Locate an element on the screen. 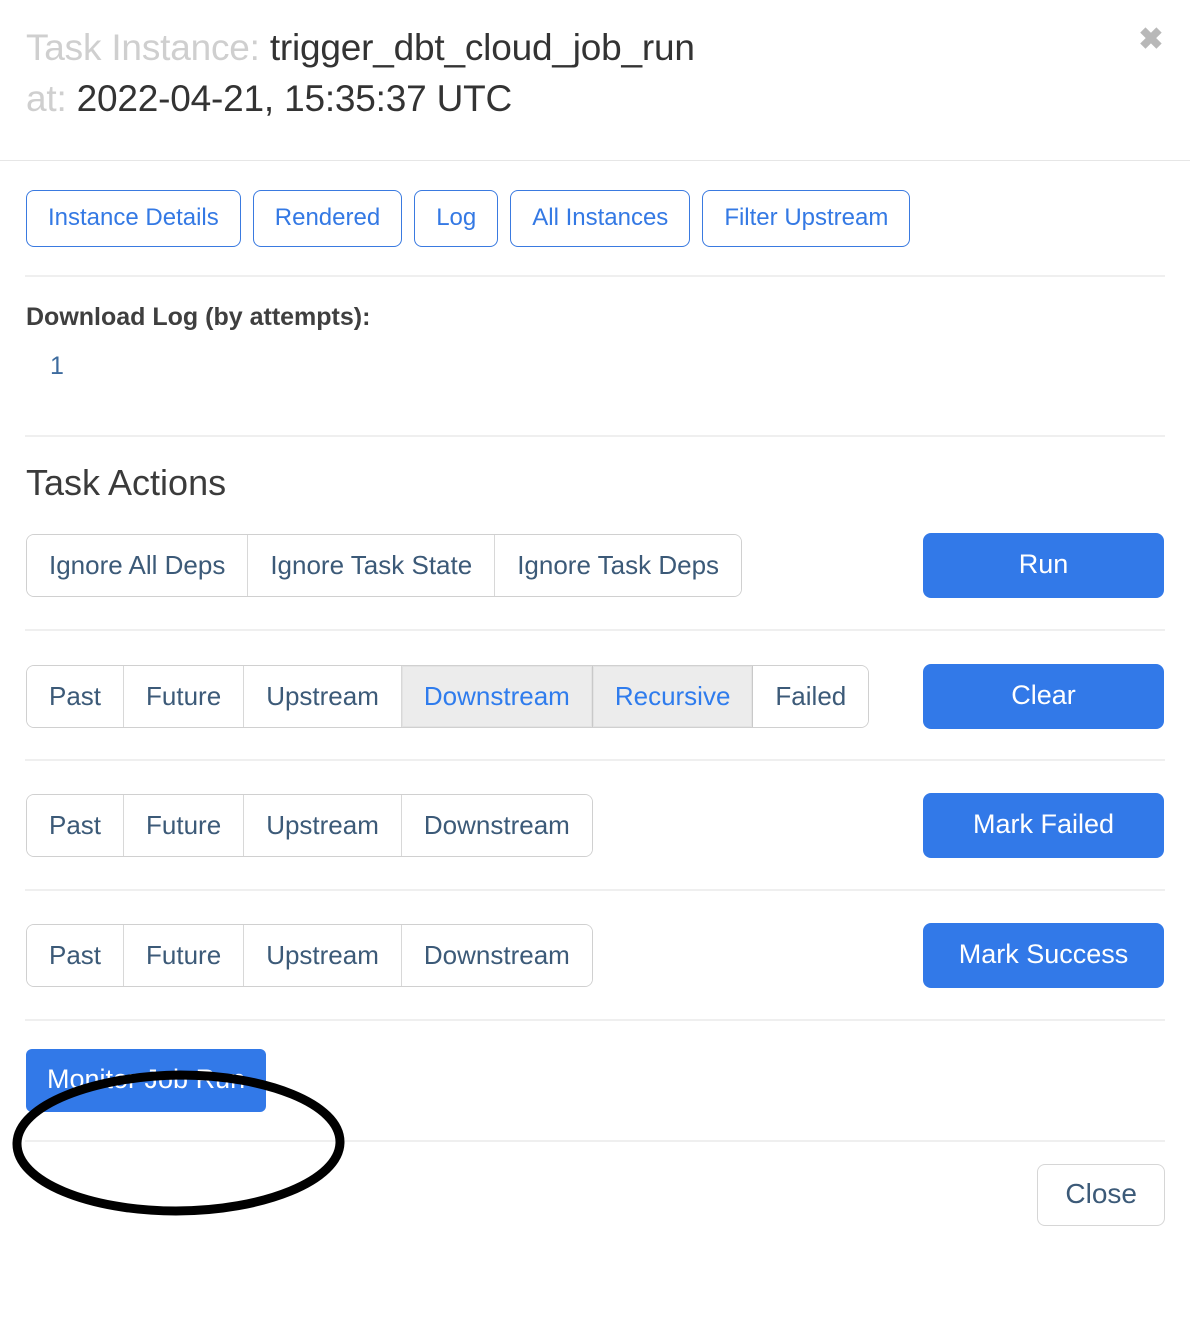 The height and width of the screenshot is (1322, 1190). link-rendered: Rendered is located at coordinates (327, 218).